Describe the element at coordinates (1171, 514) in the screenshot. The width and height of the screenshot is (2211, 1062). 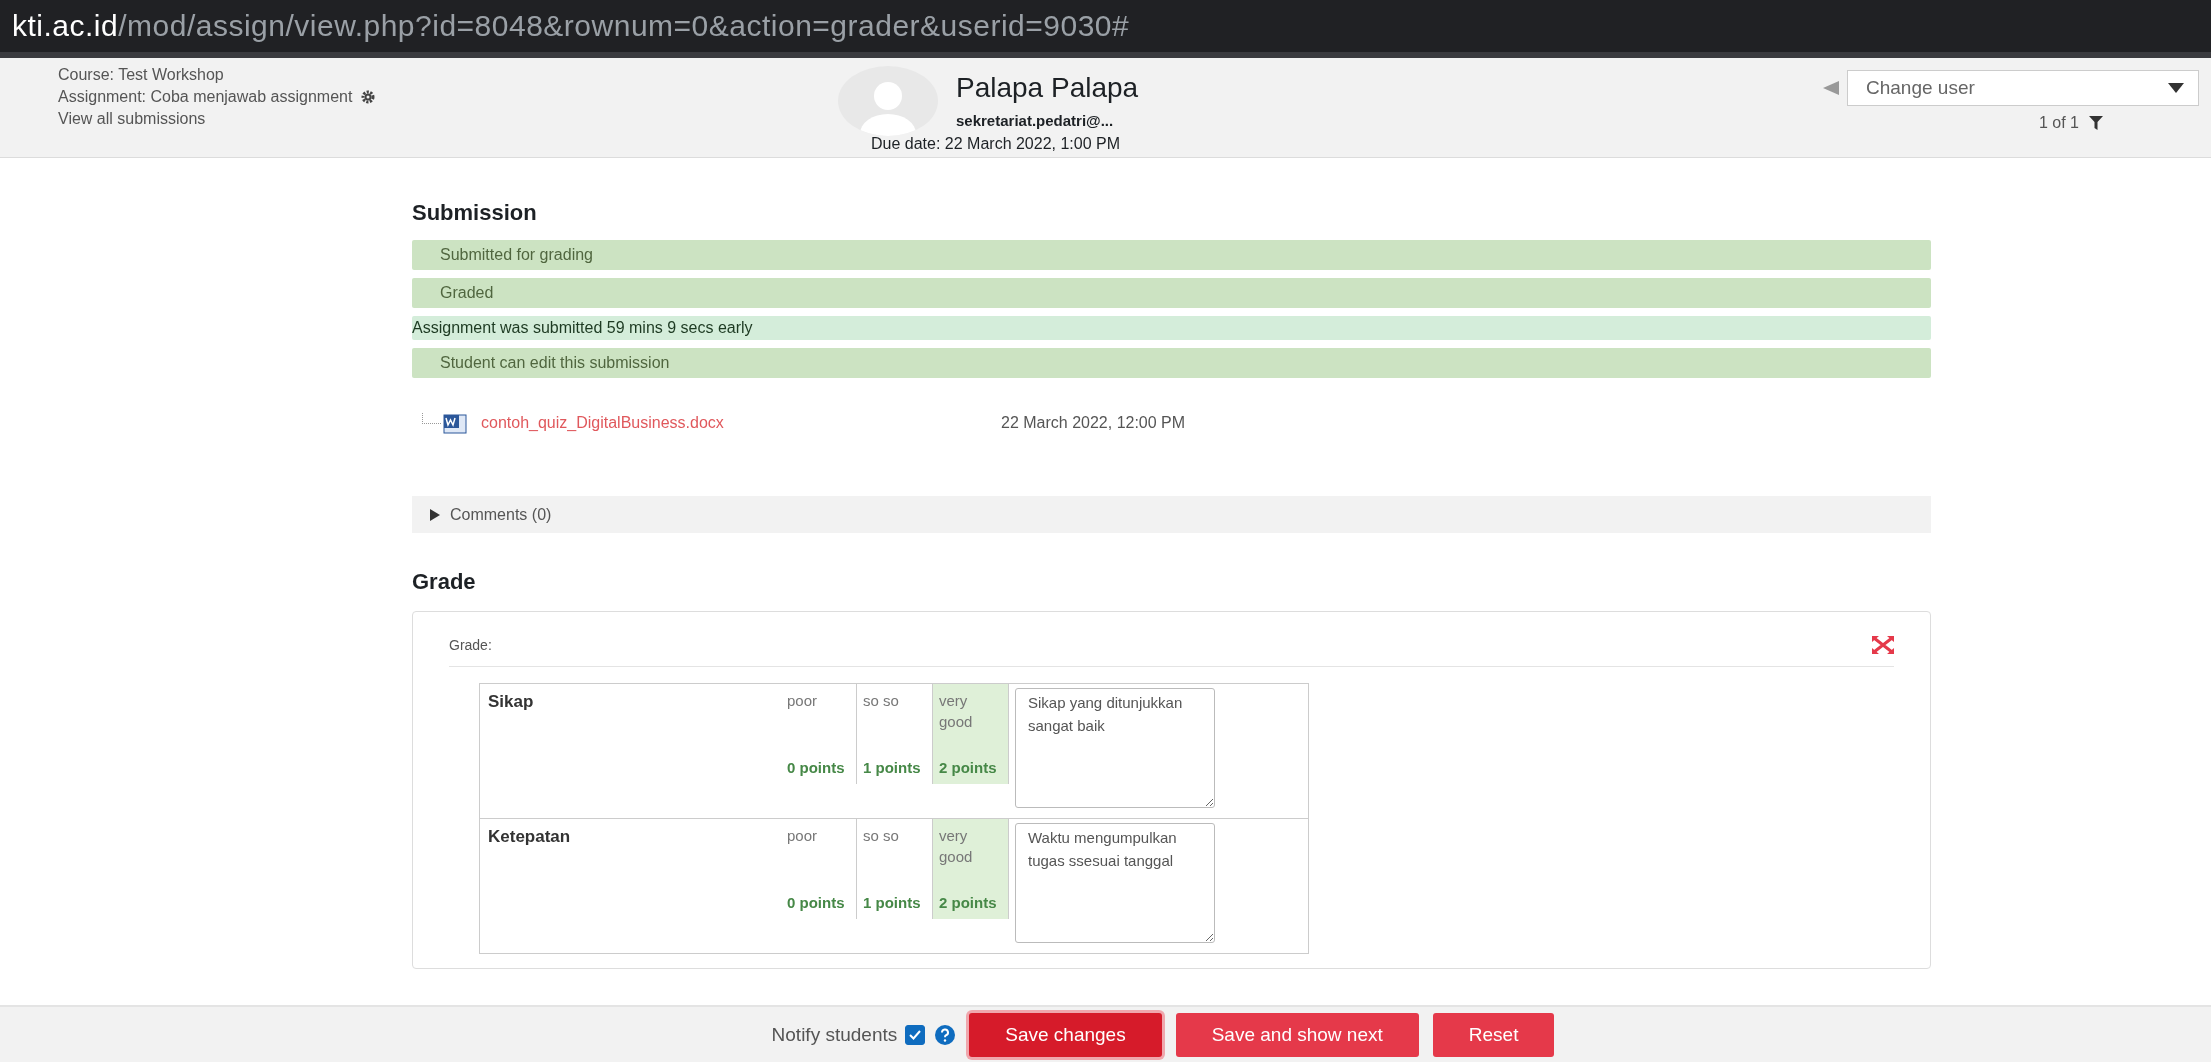
I see `comments-toggle: Comments (0)` at that location.